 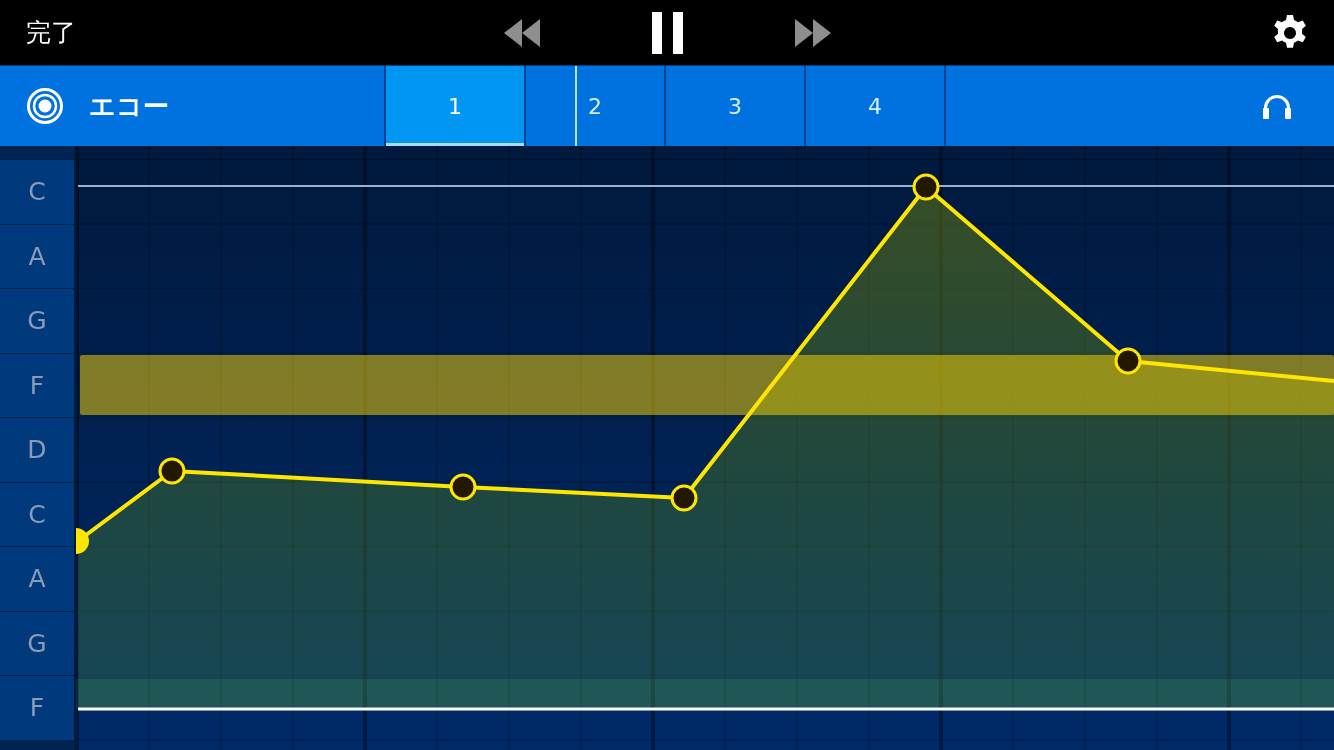 I want to click on done-button: 完了, so click(x=51, y=32).